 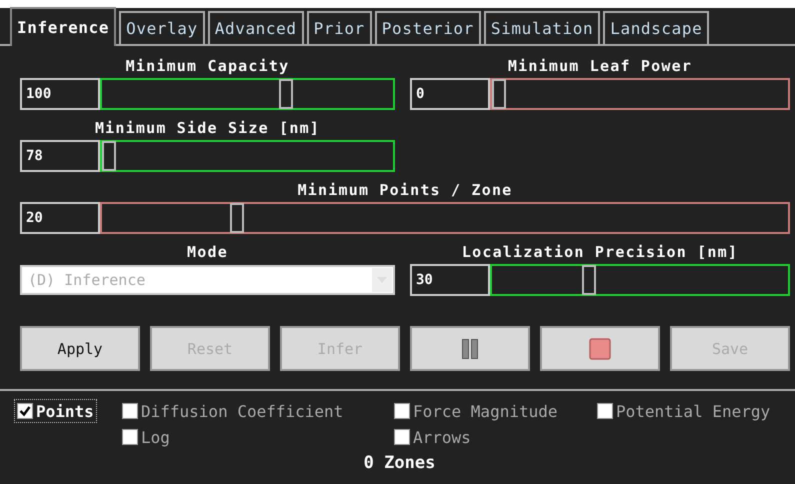 I want to click on value-field: 100, so click(x=60, y=94).